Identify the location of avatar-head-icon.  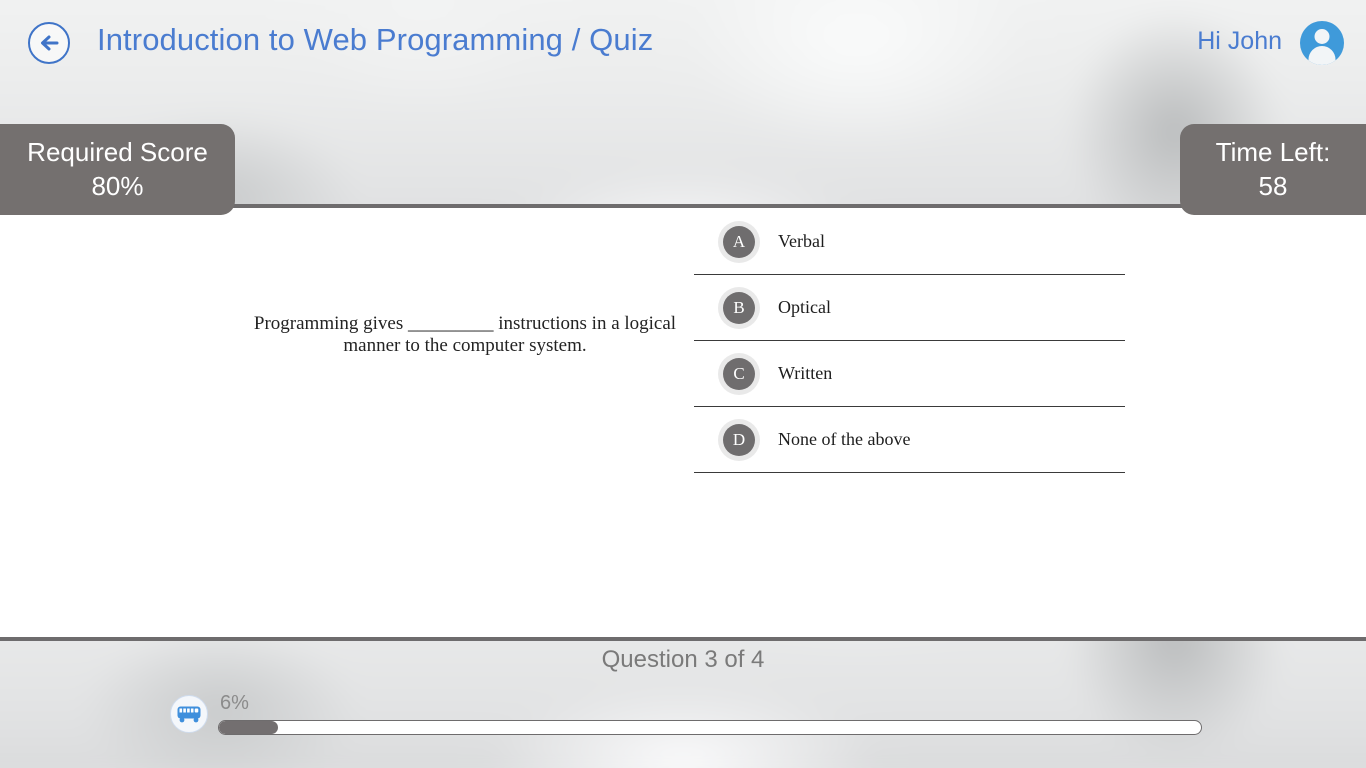
(1322, 36).